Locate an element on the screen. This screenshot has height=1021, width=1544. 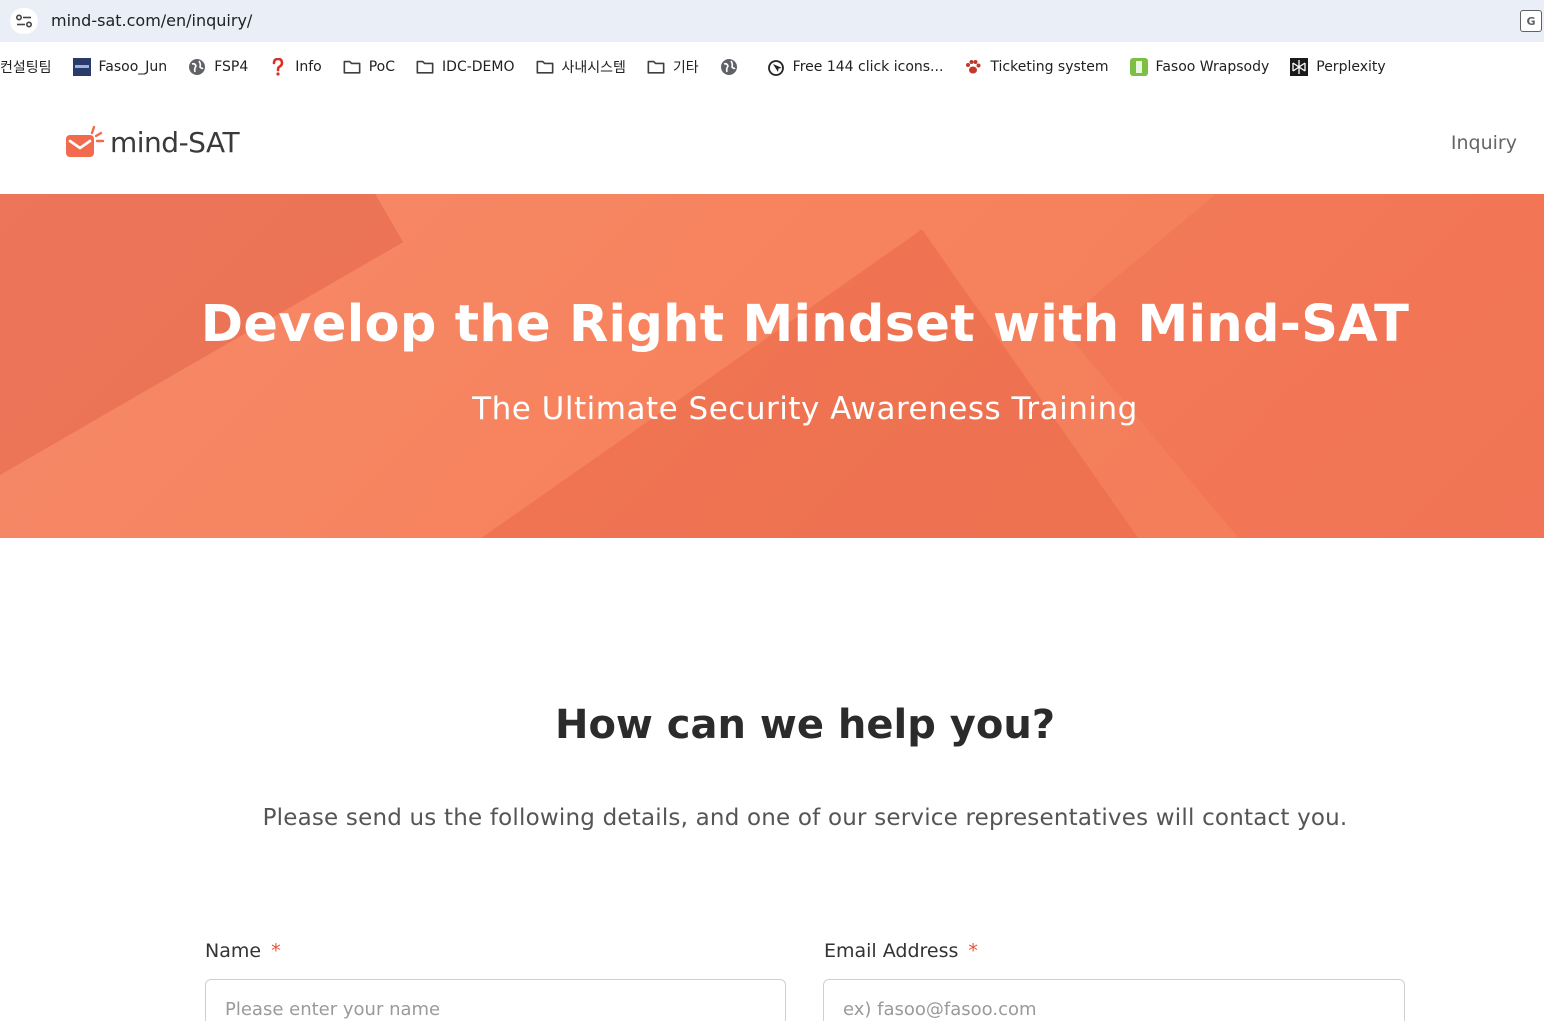
fasoo-favicon-icon is located at coordinates (81, 67).